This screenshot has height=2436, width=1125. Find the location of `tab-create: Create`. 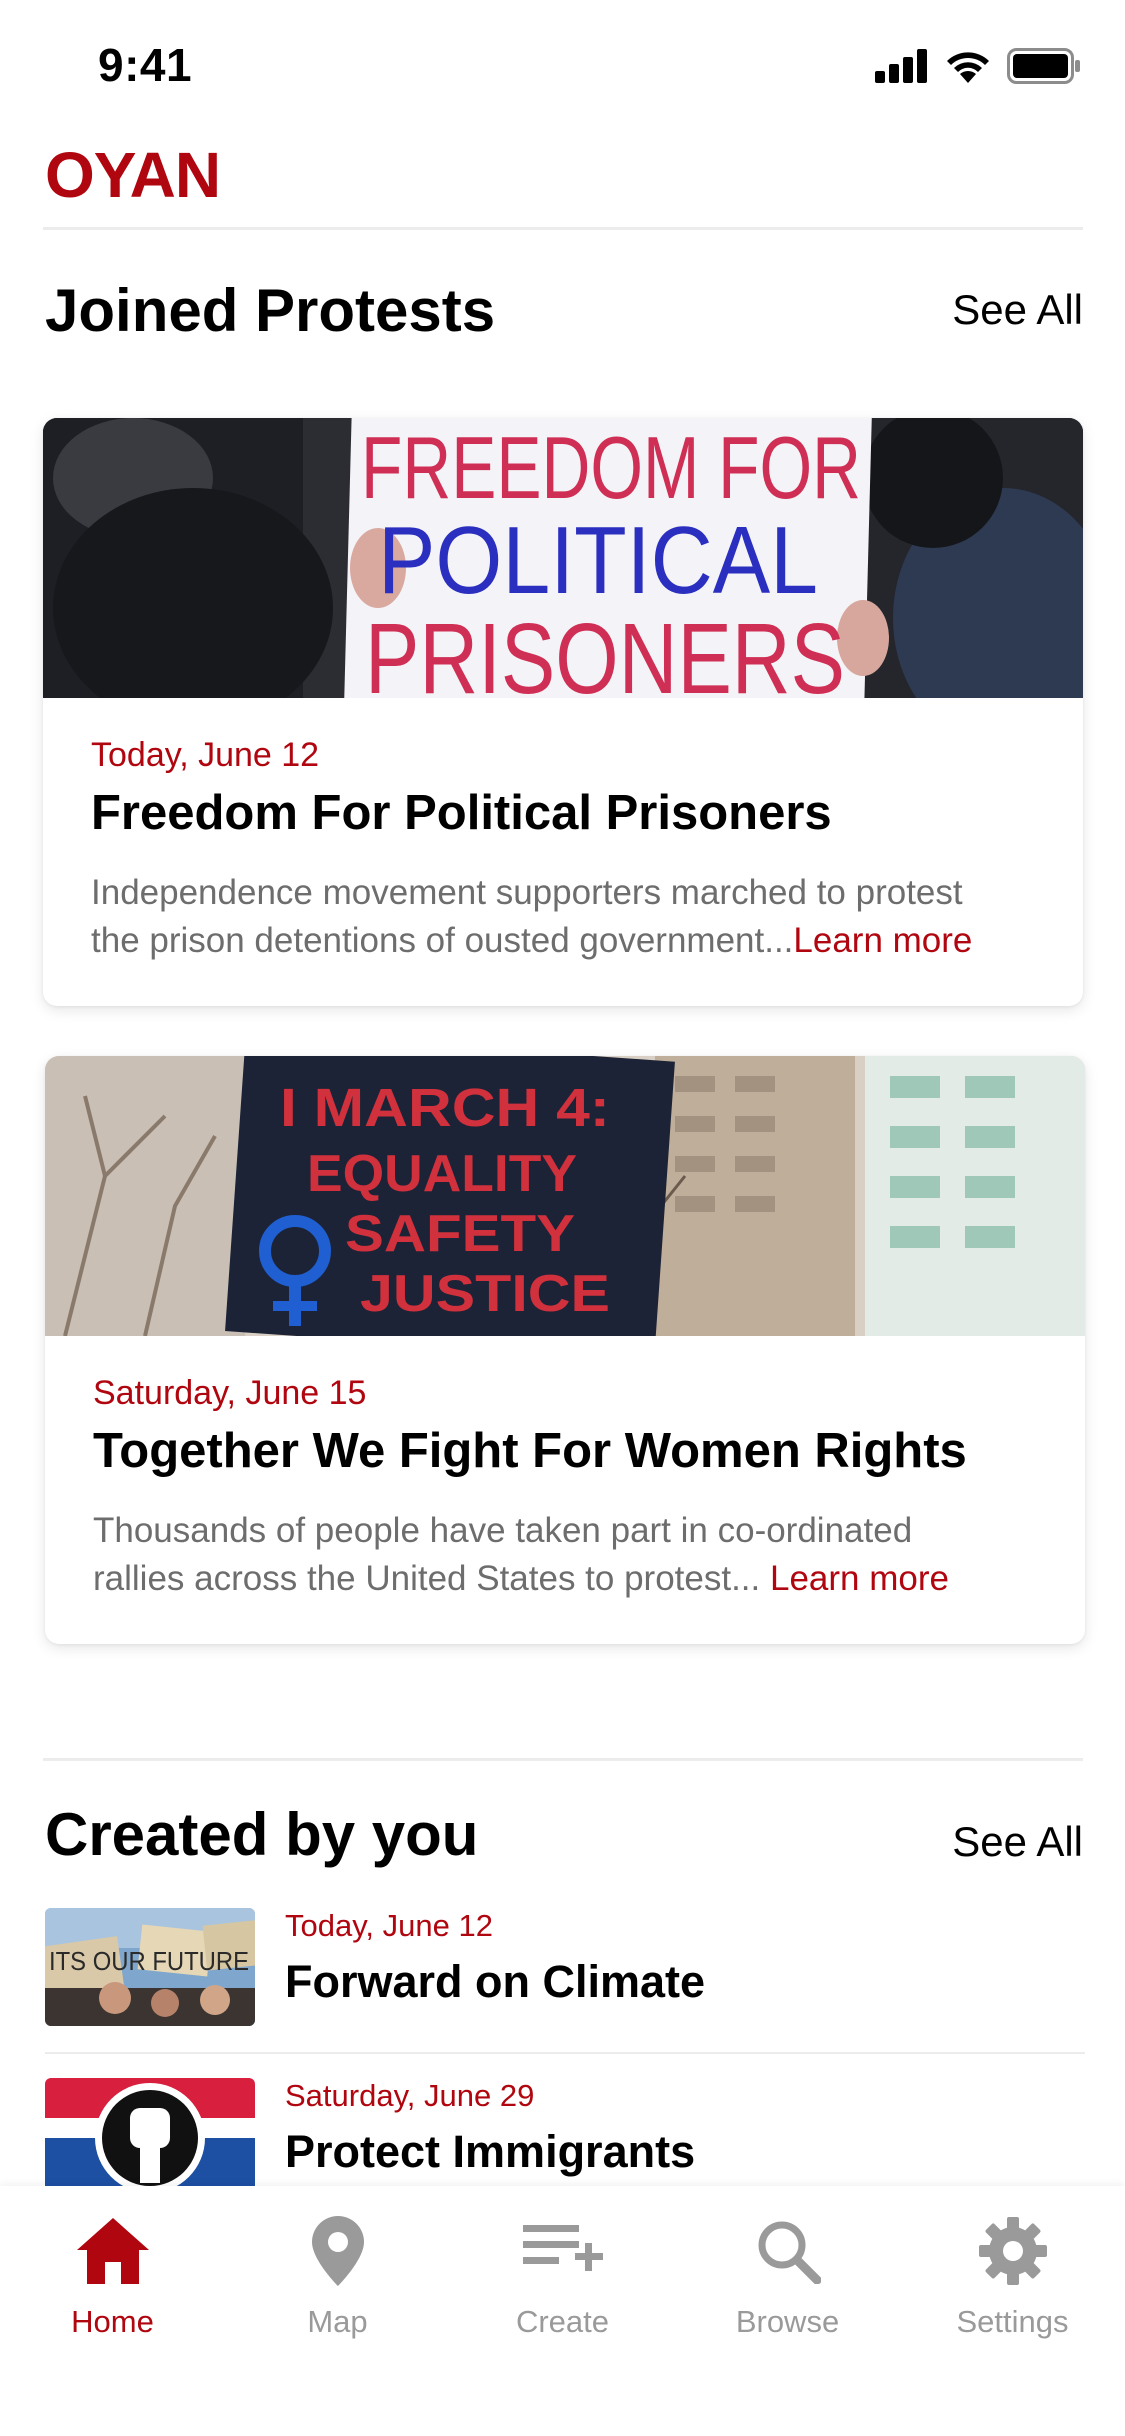

tab-create: Create is located at coordinates (562, 2273).